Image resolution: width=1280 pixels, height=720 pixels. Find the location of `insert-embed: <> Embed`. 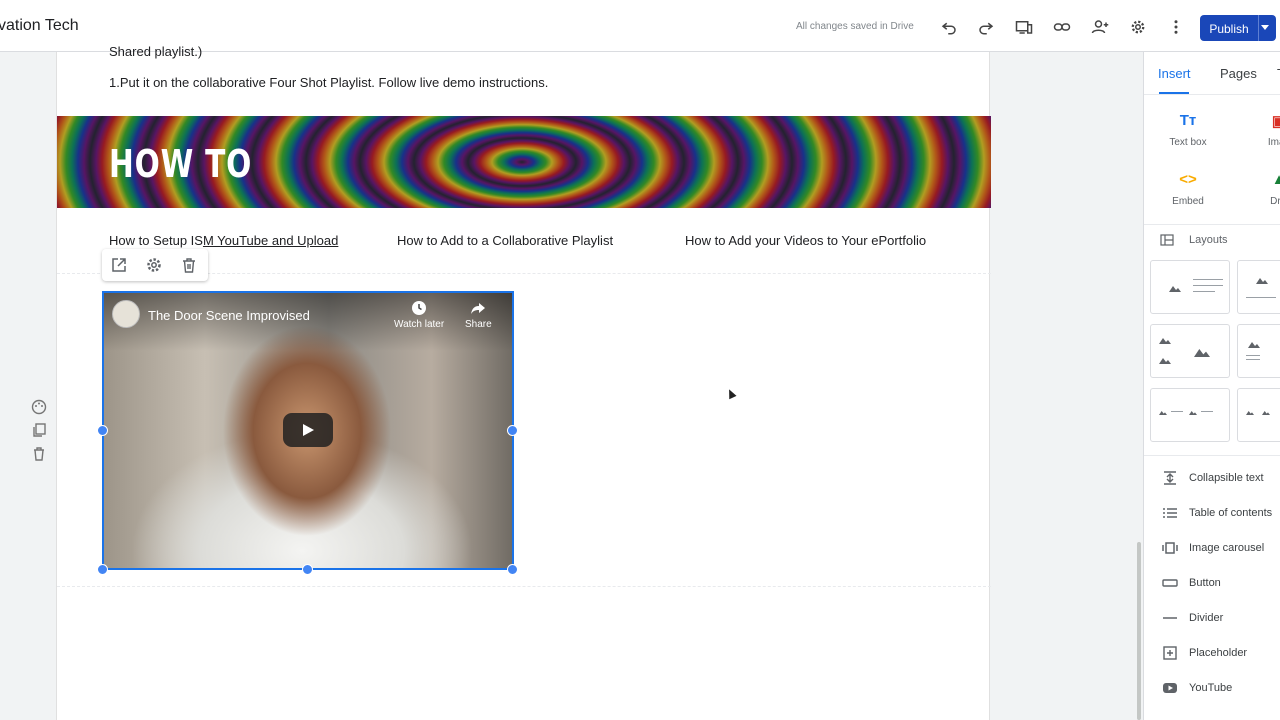

insert-embed: <> Embed is located at coordinates (1188, 189).